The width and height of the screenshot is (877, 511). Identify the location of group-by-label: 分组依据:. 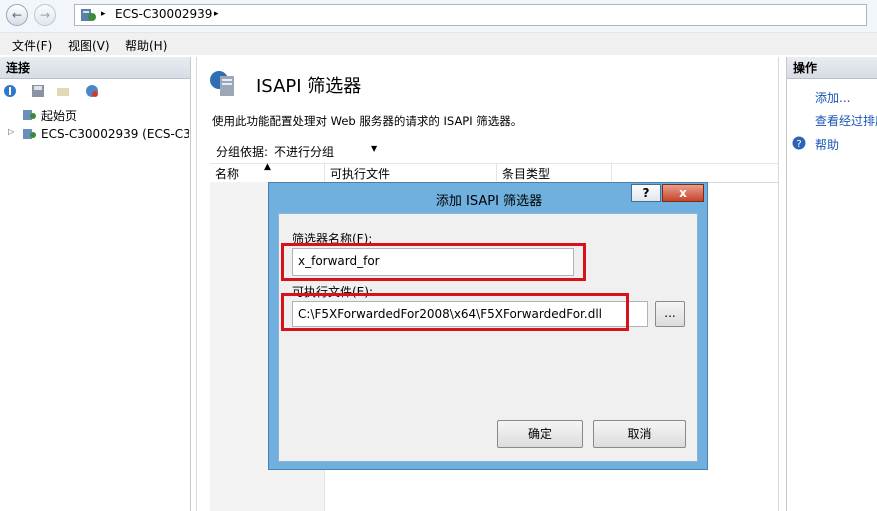
(242, 152).